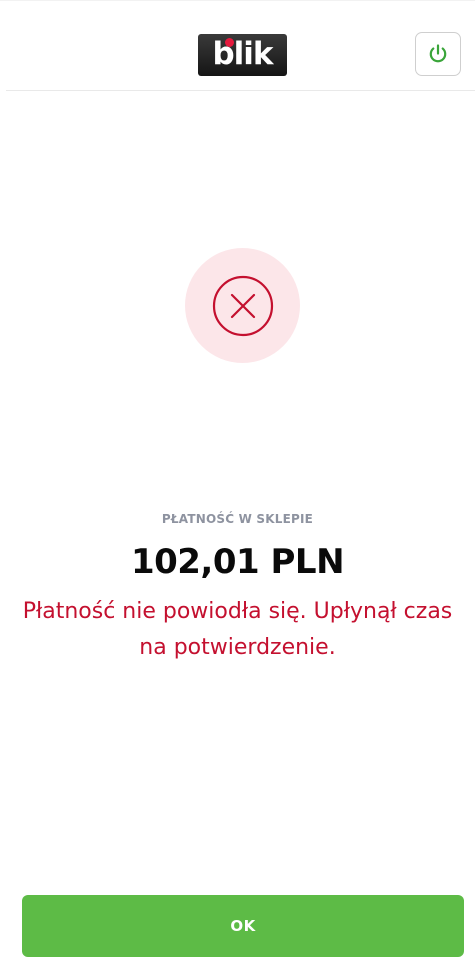  I want to click on power-icon, so click(438, 53).